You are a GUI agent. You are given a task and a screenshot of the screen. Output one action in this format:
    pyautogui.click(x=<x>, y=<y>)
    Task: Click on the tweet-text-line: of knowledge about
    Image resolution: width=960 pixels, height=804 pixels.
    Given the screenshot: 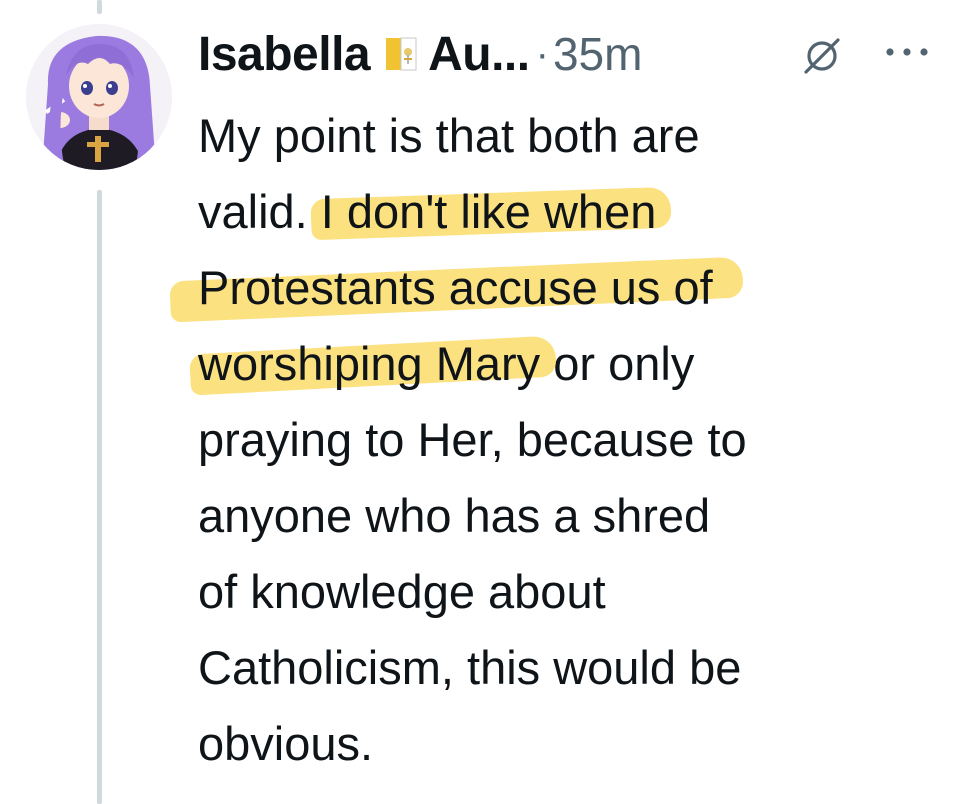 What is the action you would take?
    pyautogui.click(x=568, y=592)
    